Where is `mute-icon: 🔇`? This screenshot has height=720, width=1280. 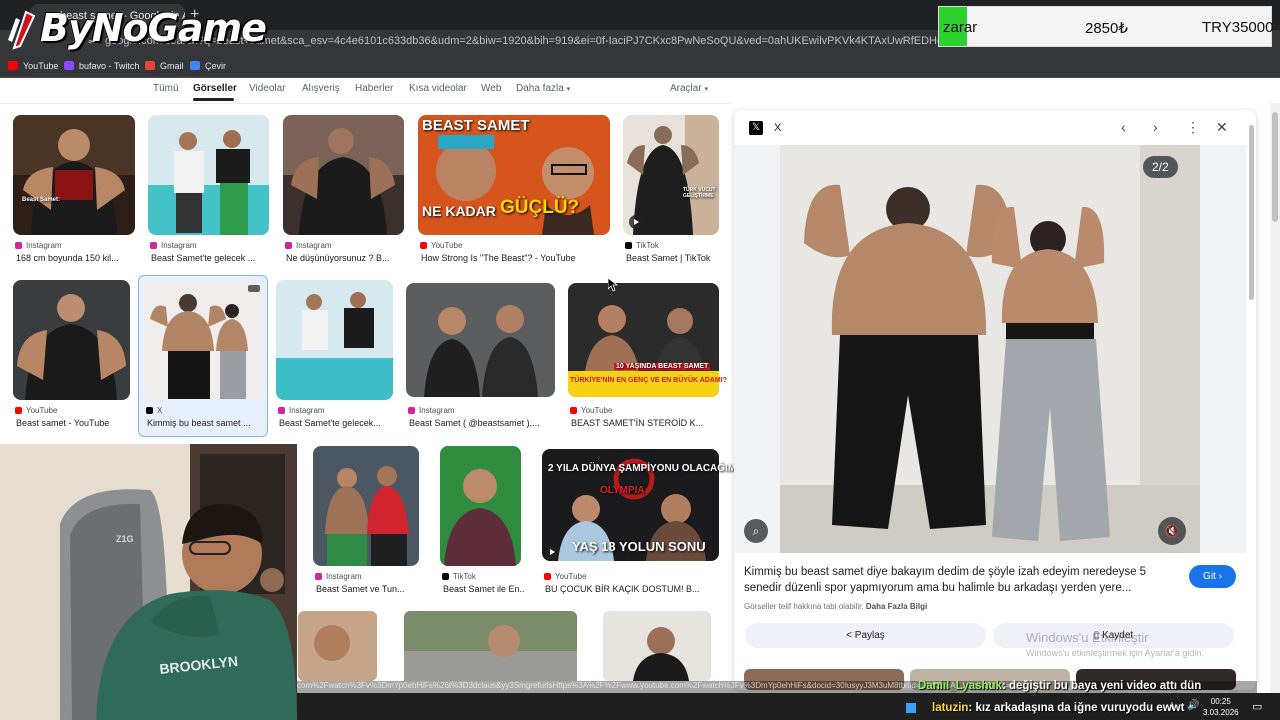
mute-icon: 🔇 is located at coordinates (1172, 531).